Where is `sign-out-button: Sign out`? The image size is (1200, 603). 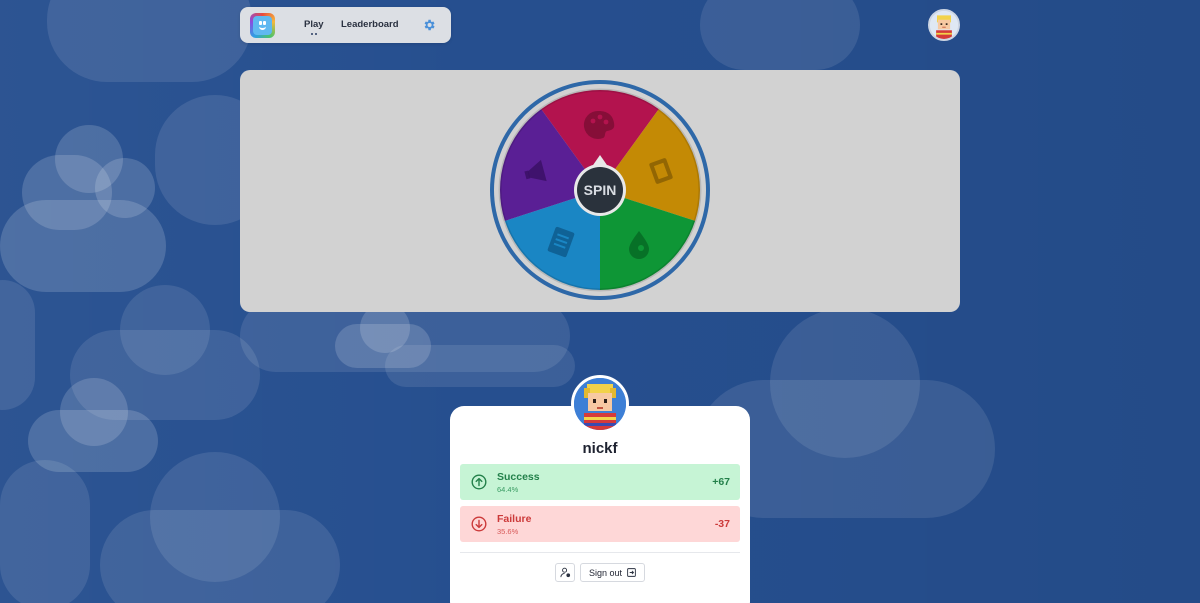 sign-out-button: Sign out is located at coordinates (612, 572).